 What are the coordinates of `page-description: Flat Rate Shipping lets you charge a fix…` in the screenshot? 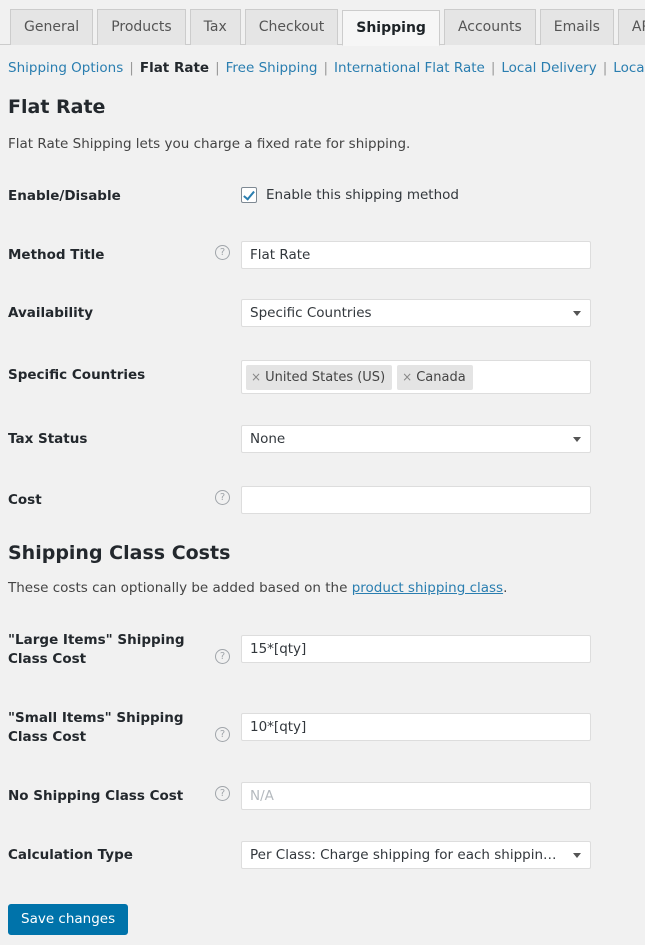 It's located at (209, 144).